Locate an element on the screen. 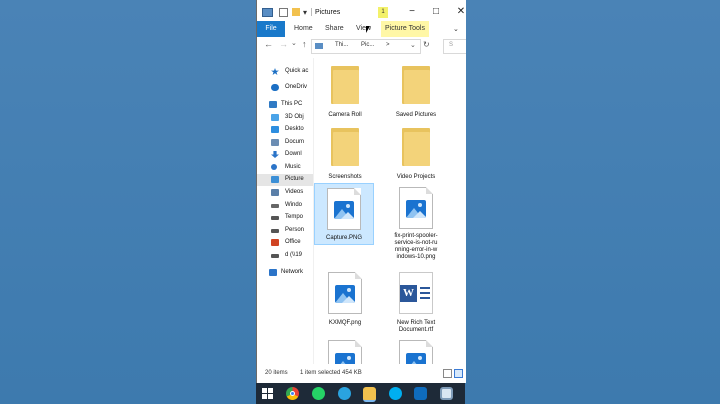 The height and width of the screenshot is (404, 720). picture-tools-badge: 1 is located at coordinates (383, 12).